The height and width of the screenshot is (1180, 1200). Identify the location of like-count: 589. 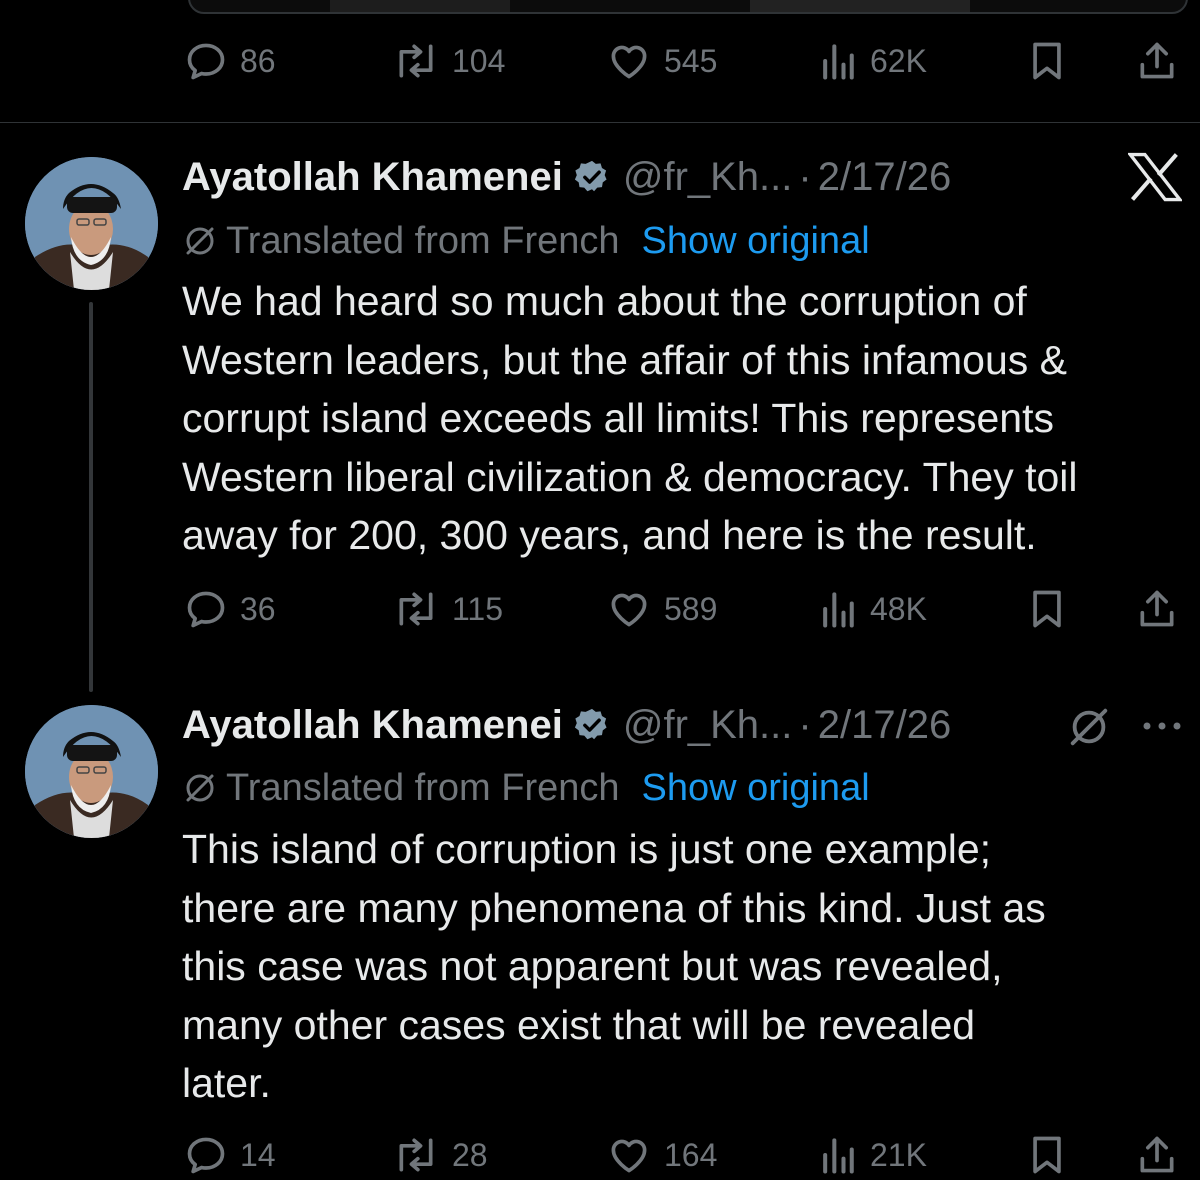
(691, 608).